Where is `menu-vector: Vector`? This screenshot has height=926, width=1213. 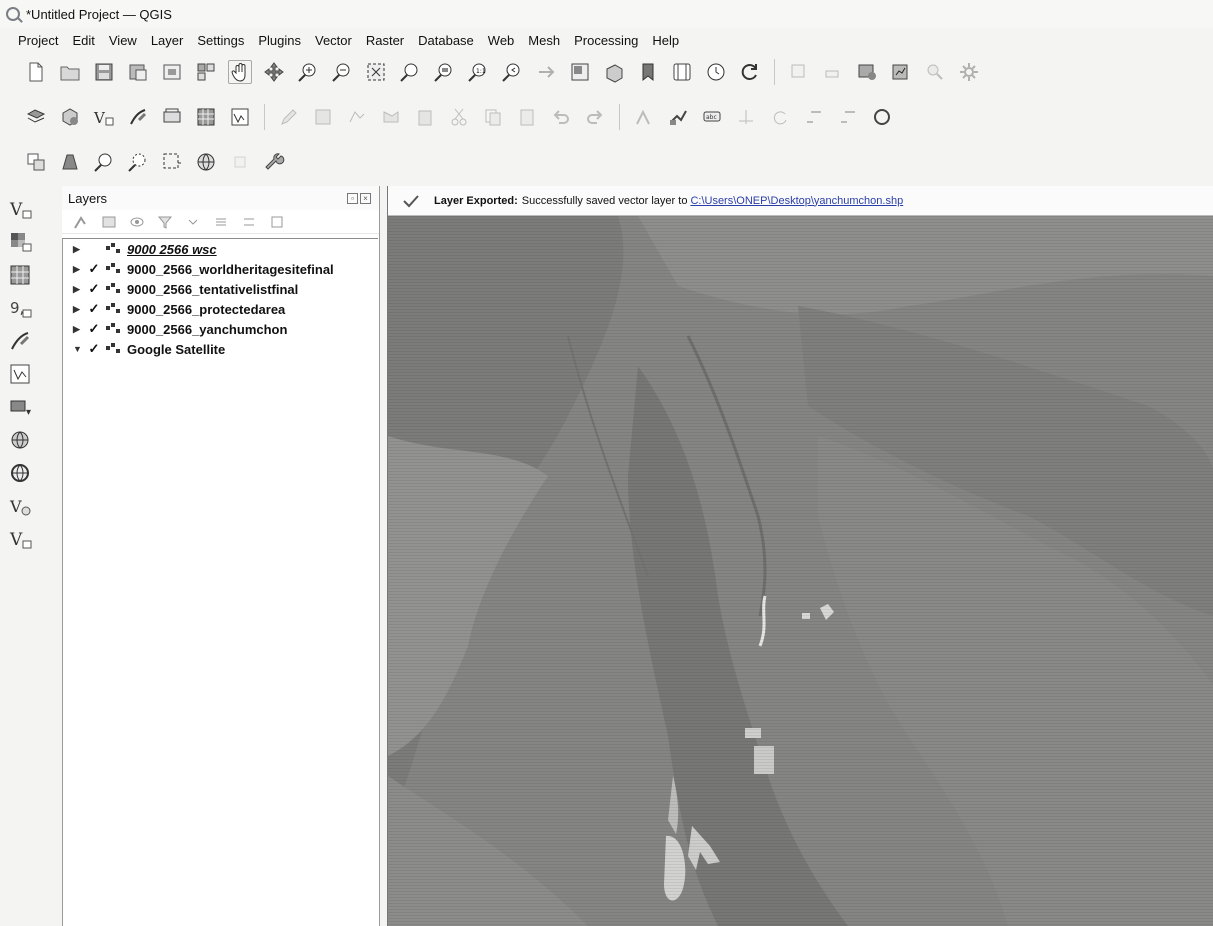 menu-vector: Vector is located at coordinates (333, 40).